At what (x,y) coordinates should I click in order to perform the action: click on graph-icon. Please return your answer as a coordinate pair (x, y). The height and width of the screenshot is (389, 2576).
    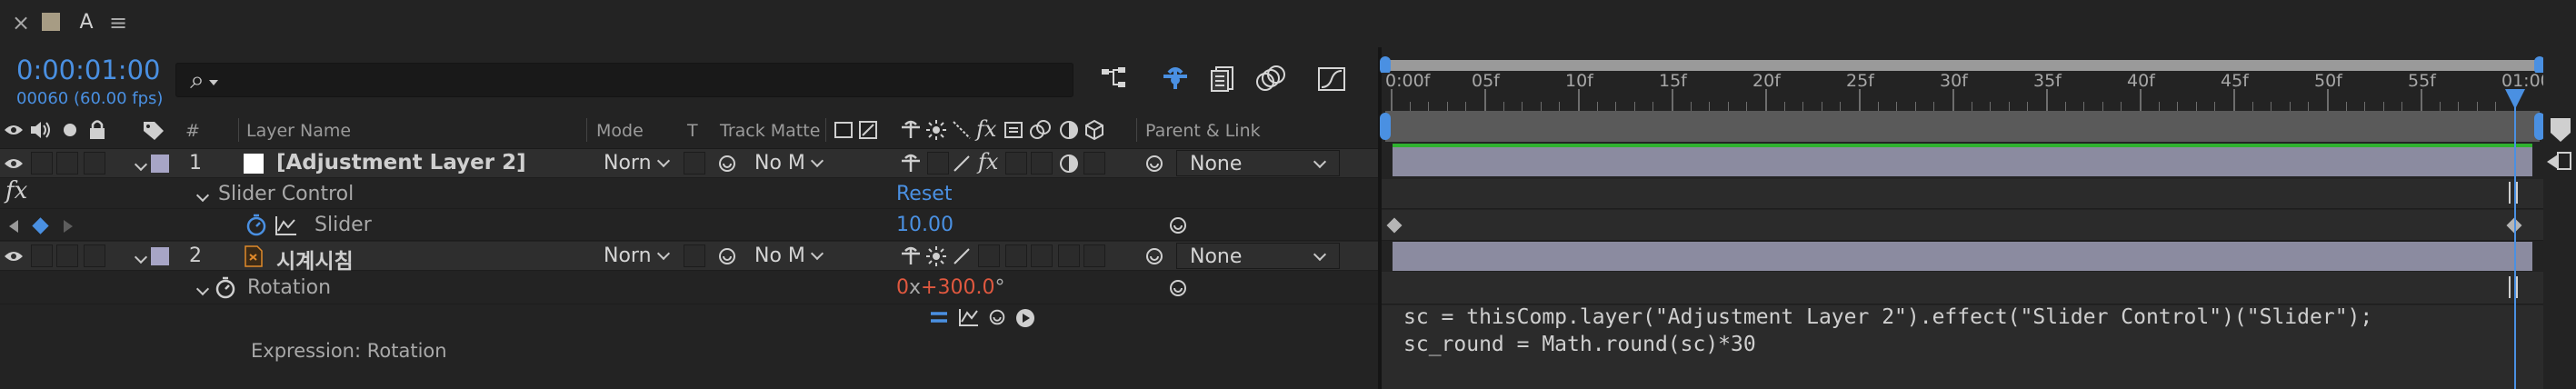
    Looking at the image, I should click on (286, 225).